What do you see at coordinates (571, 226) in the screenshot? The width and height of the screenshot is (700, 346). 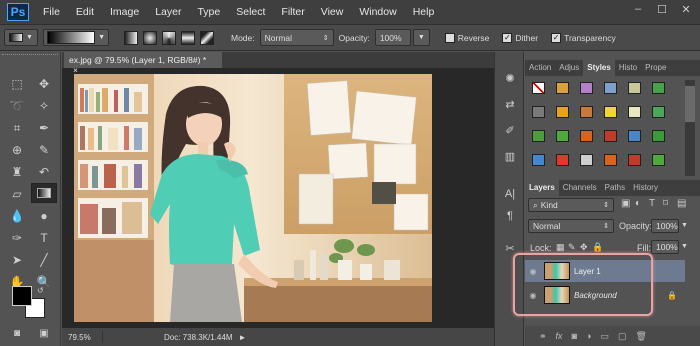 I see `blend-mode-select: Normal ⇕` at bounding box center [571, 226].